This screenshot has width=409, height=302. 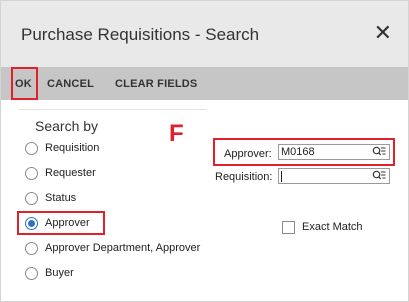 What do you see at coordinates (204, 83) in the screenshot?
I see `dialog-toolbar: OK CANCEL CLEAR FIELDS` at bounding box center [204, 83].